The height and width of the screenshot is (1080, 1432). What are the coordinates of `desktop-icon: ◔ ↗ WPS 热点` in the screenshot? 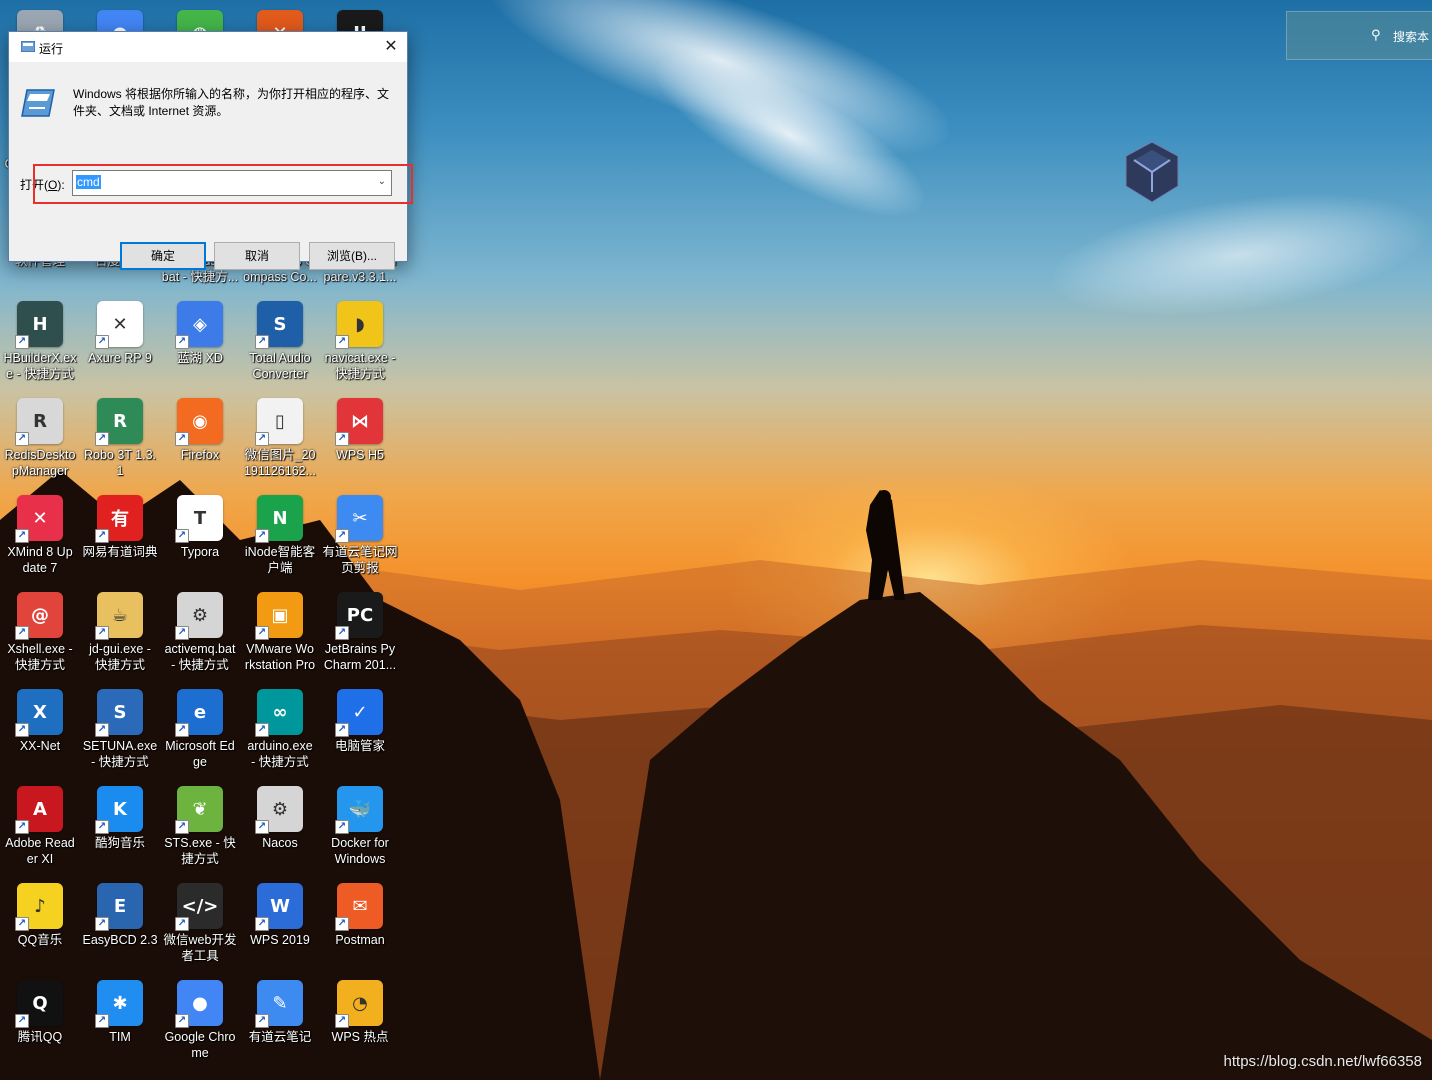 It's located at (360, 1024).